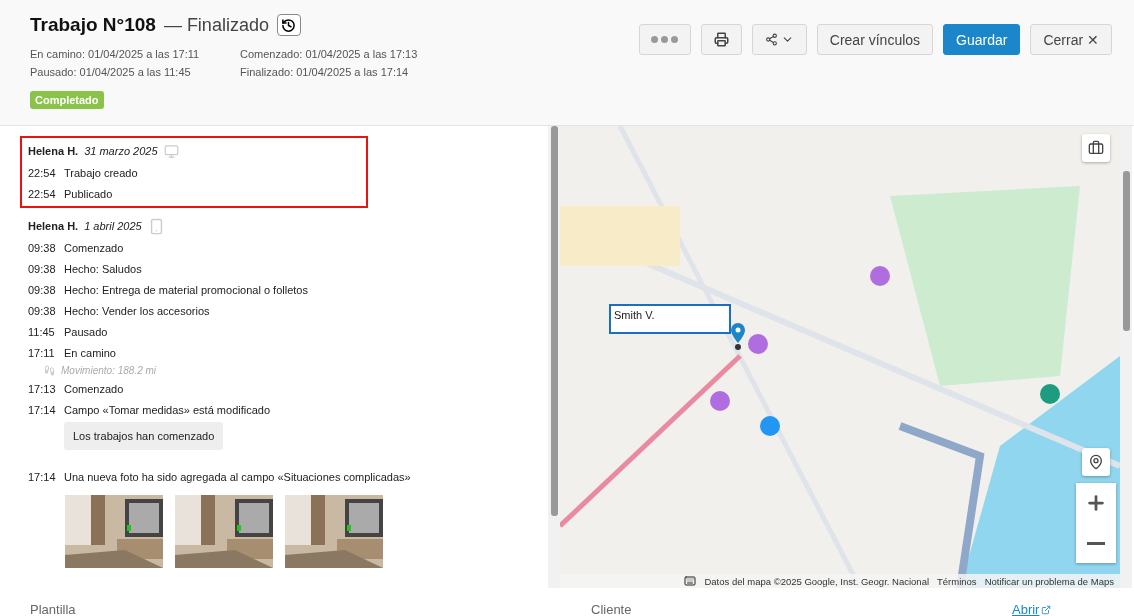 The width and height of the screenshot is (1134, 616). I want to click on movement-text: Movimiento: 188.2 mi, so click(109, 370).